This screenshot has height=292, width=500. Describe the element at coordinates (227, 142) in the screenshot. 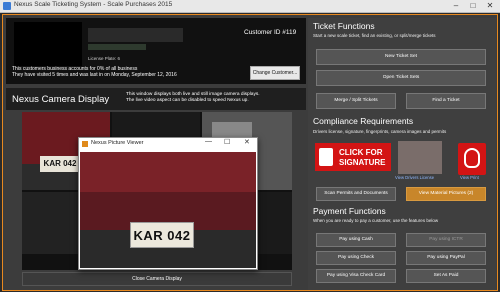

I see `viewer-maximize-button: ☐` at that location.